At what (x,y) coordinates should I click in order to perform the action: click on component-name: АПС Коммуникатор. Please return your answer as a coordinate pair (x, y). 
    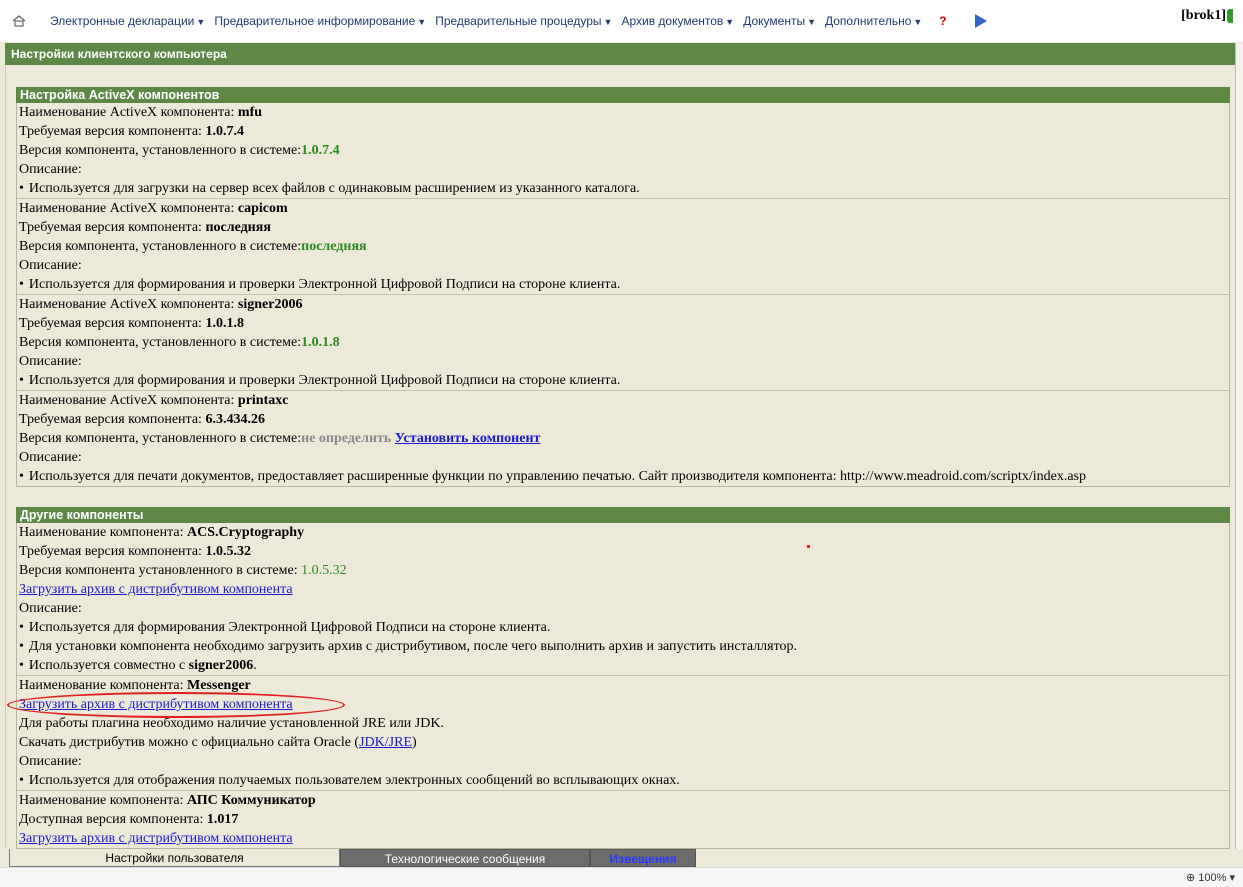
    Looking at the image, I should click on (251, 800).